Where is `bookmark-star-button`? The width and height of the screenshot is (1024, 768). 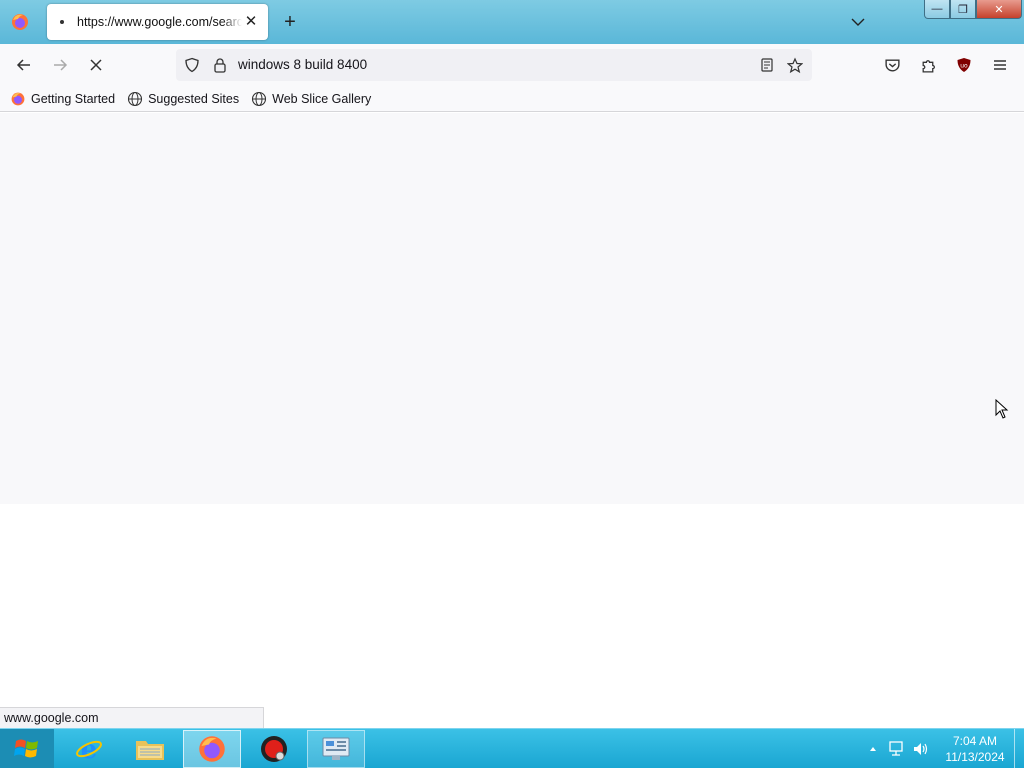
bookmark-star-button is located at coordinates (795, 65).